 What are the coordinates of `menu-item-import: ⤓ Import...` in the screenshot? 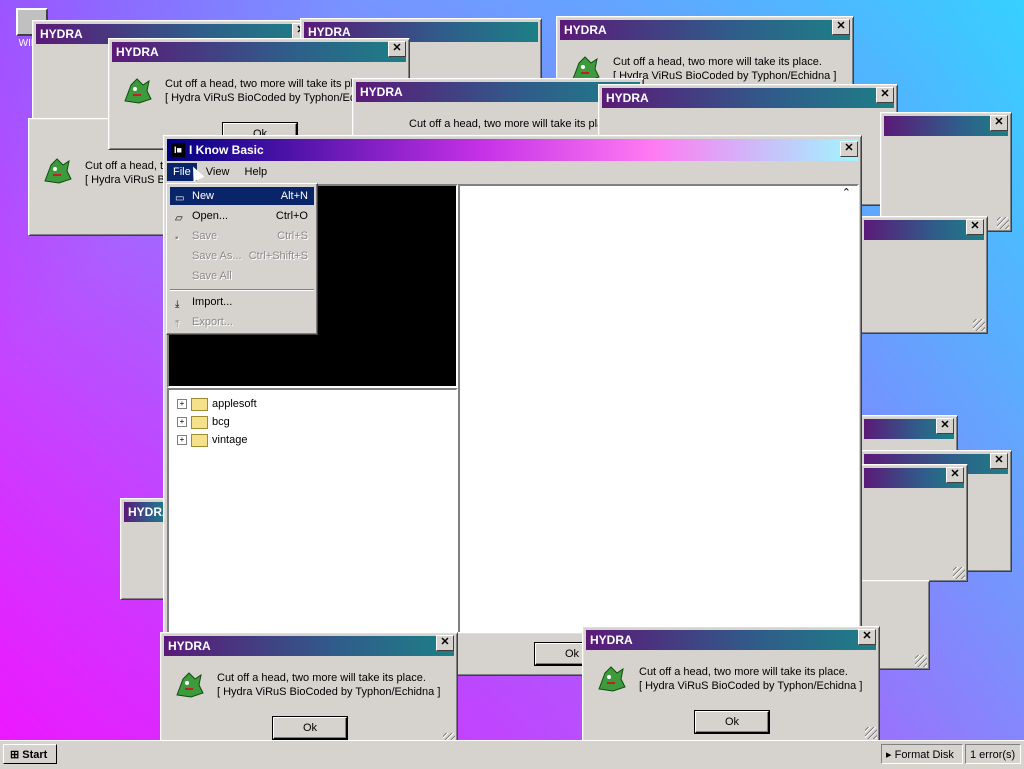 It's located at (242, 302).